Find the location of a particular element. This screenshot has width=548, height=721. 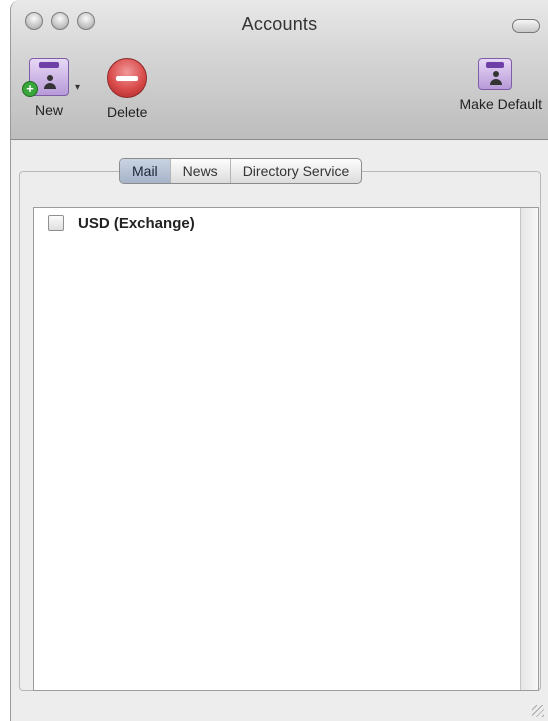

tab-mail: Mail is located at coordinates (145, 171).